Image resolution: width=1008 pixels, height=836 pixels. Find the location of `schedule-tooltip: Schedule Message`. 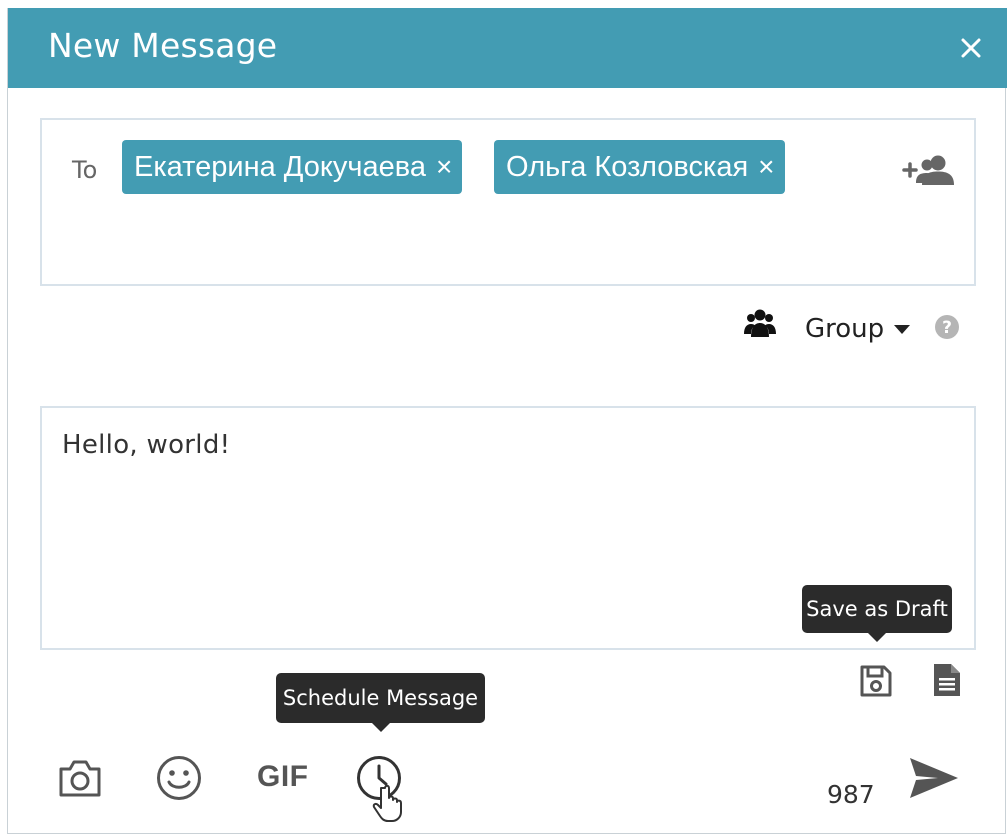

schedule-tooltip: Schedule Message is located at coordinates (380, 702).